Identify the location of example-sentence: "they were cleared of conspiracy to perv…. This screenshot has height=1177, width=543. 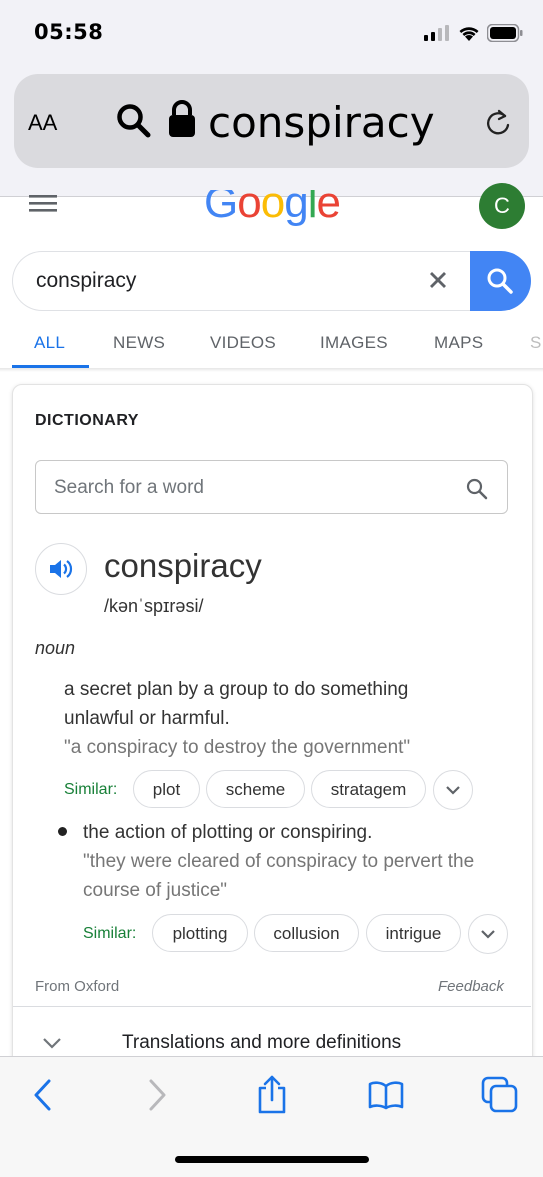
(279, 861).